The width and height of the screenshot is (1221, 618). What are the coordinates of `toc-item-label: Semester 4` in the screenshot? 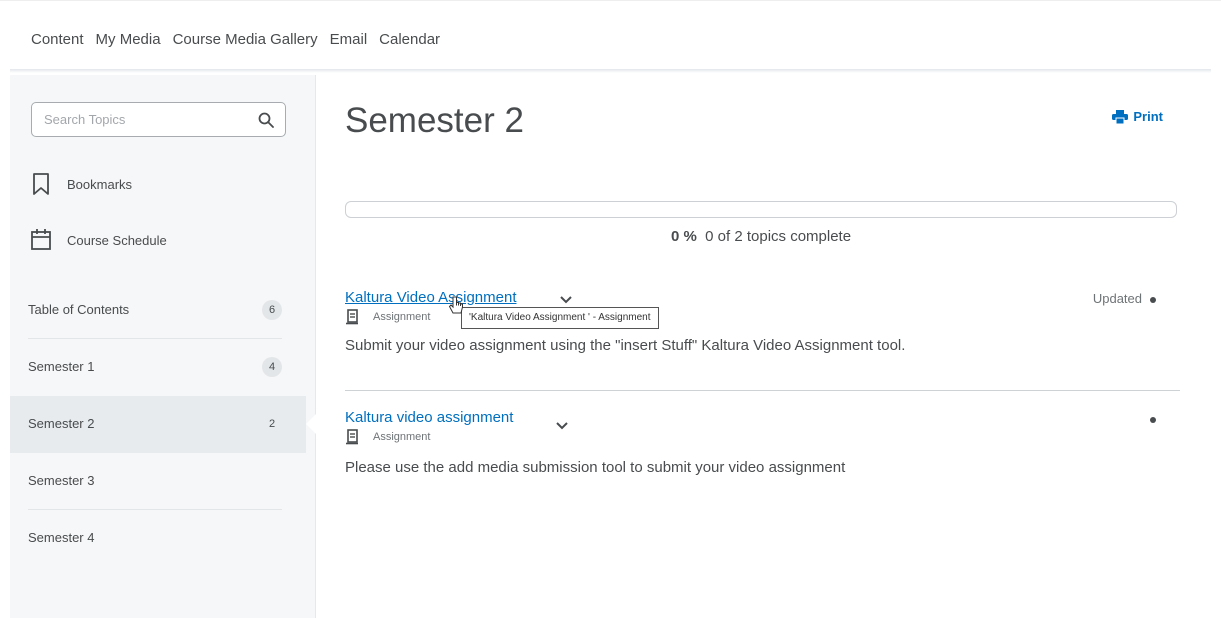 It's located at (61, 537).